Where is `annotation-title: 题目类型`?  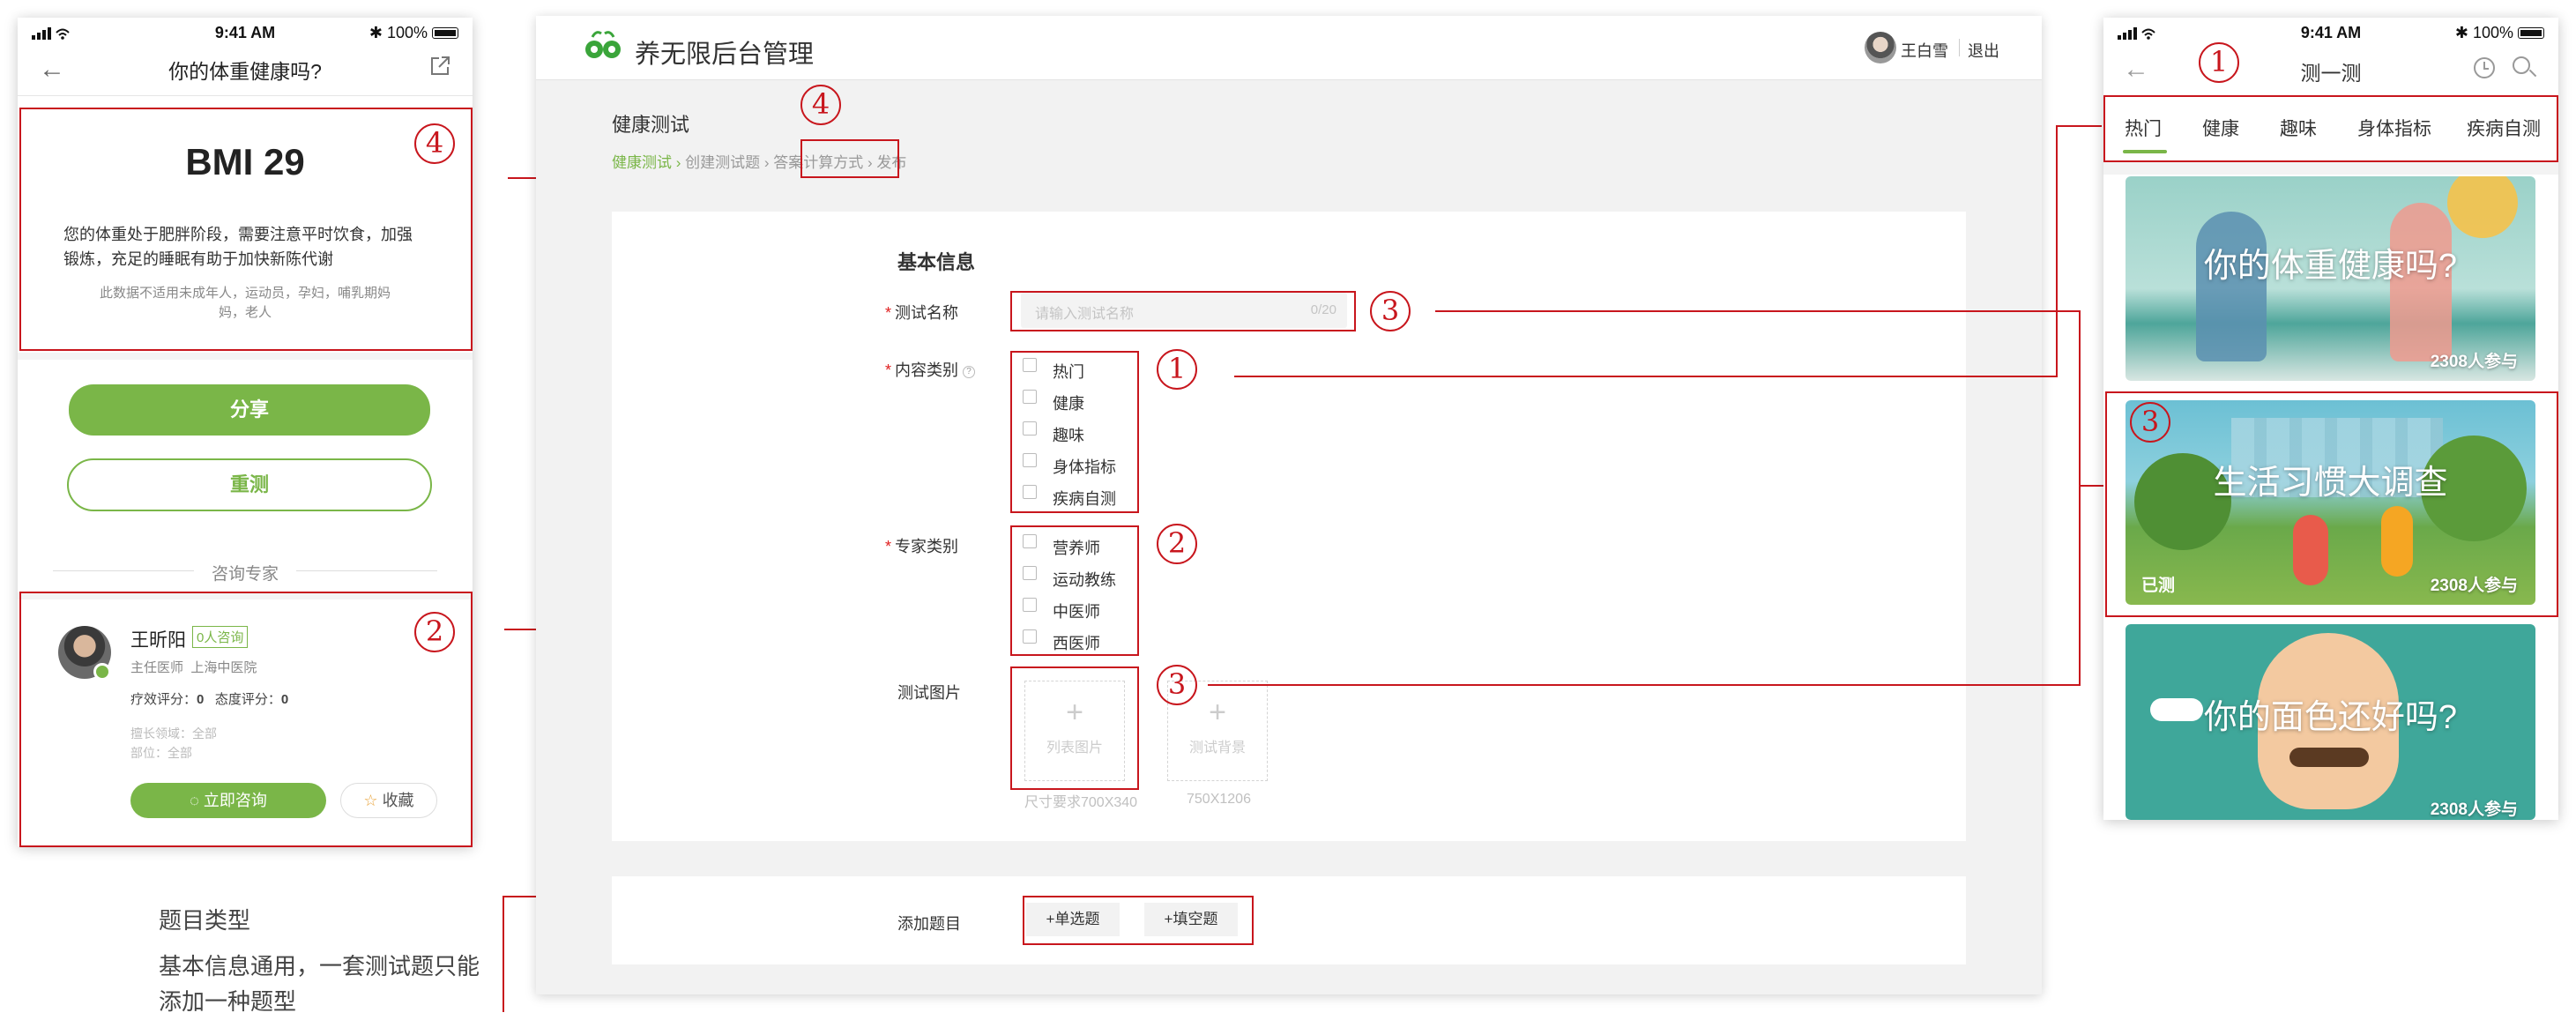 annotation-title: 题目类型 is located at coordinates (205, 920).